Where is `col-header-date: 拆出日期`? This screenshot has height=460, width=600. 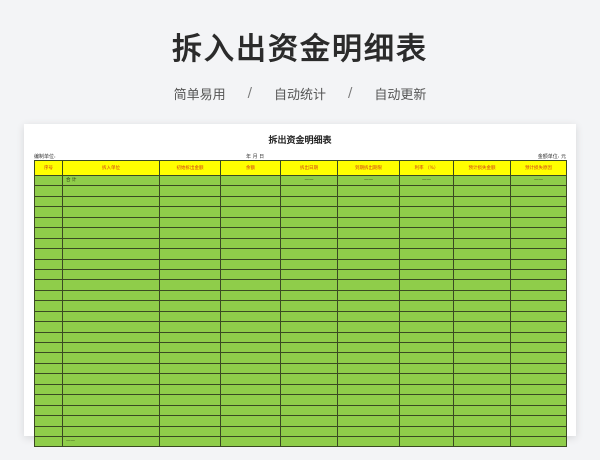
col-header-date: 拆出日期 is located at coordinates (309, 168).